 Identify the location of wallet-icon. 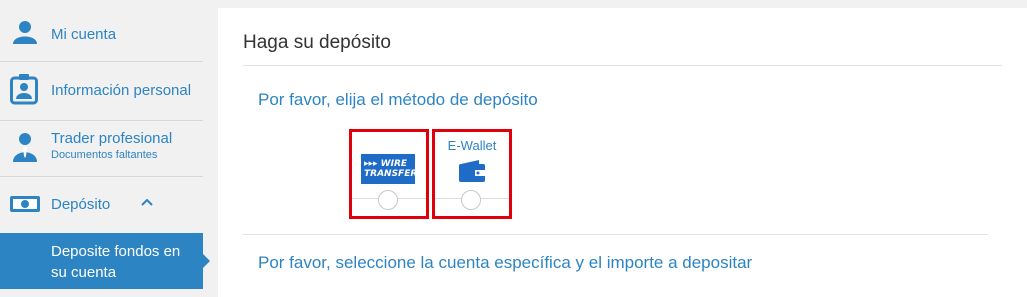
(472, 173).